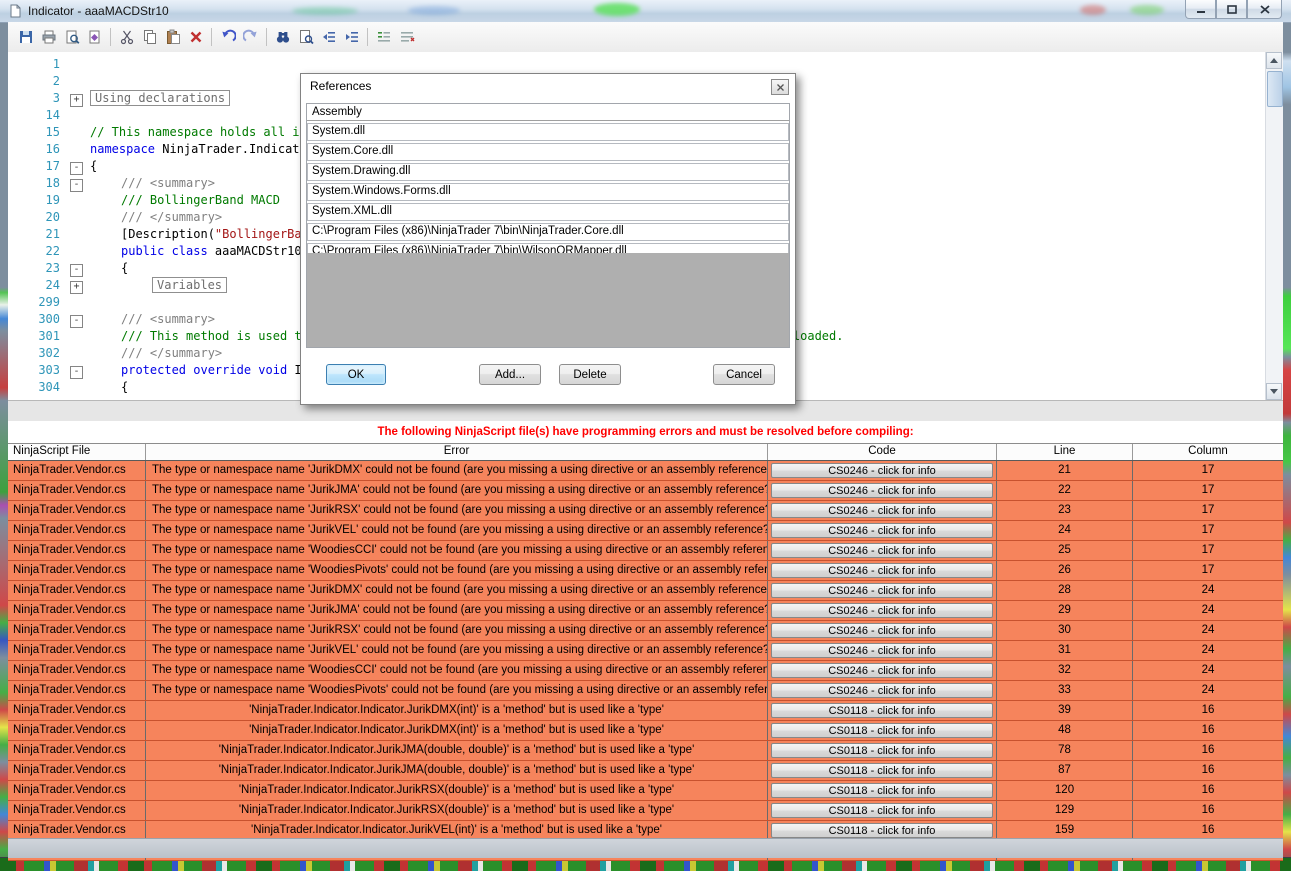 This screenshot has height=871, width=1291. Describe the element at coordinates (328, 37) in the screenshot. I see `outdent-icon` at that location.